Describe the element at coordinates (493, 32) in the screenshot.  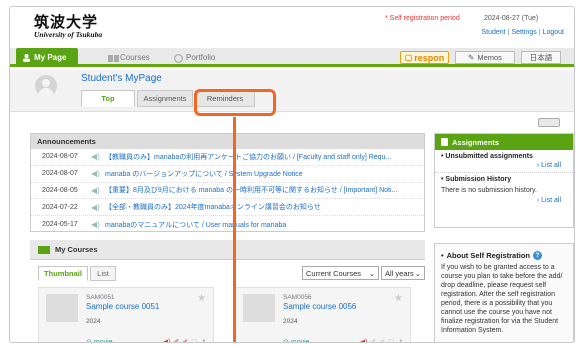
I see `student-link: Student` at that location.